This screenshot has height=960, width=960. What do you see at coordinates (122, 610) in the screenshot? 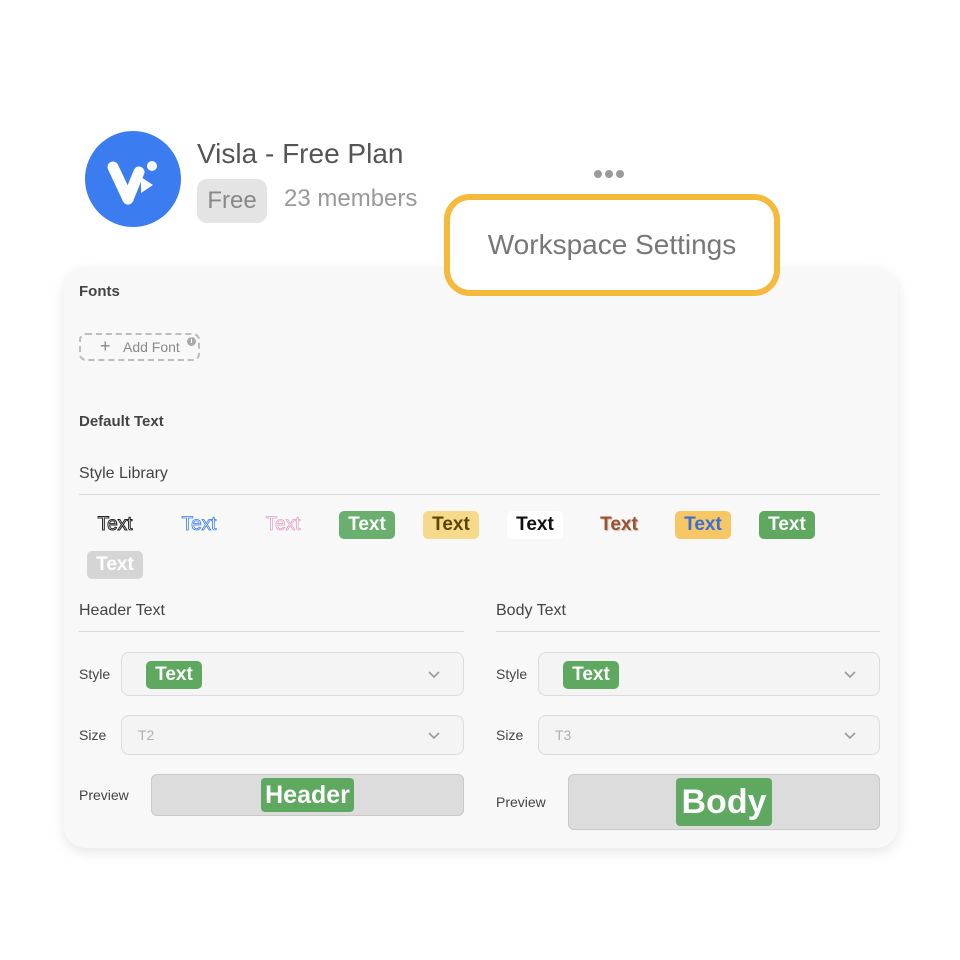
I see `header-text-title: Header Text` at bounding box center [122, 610].